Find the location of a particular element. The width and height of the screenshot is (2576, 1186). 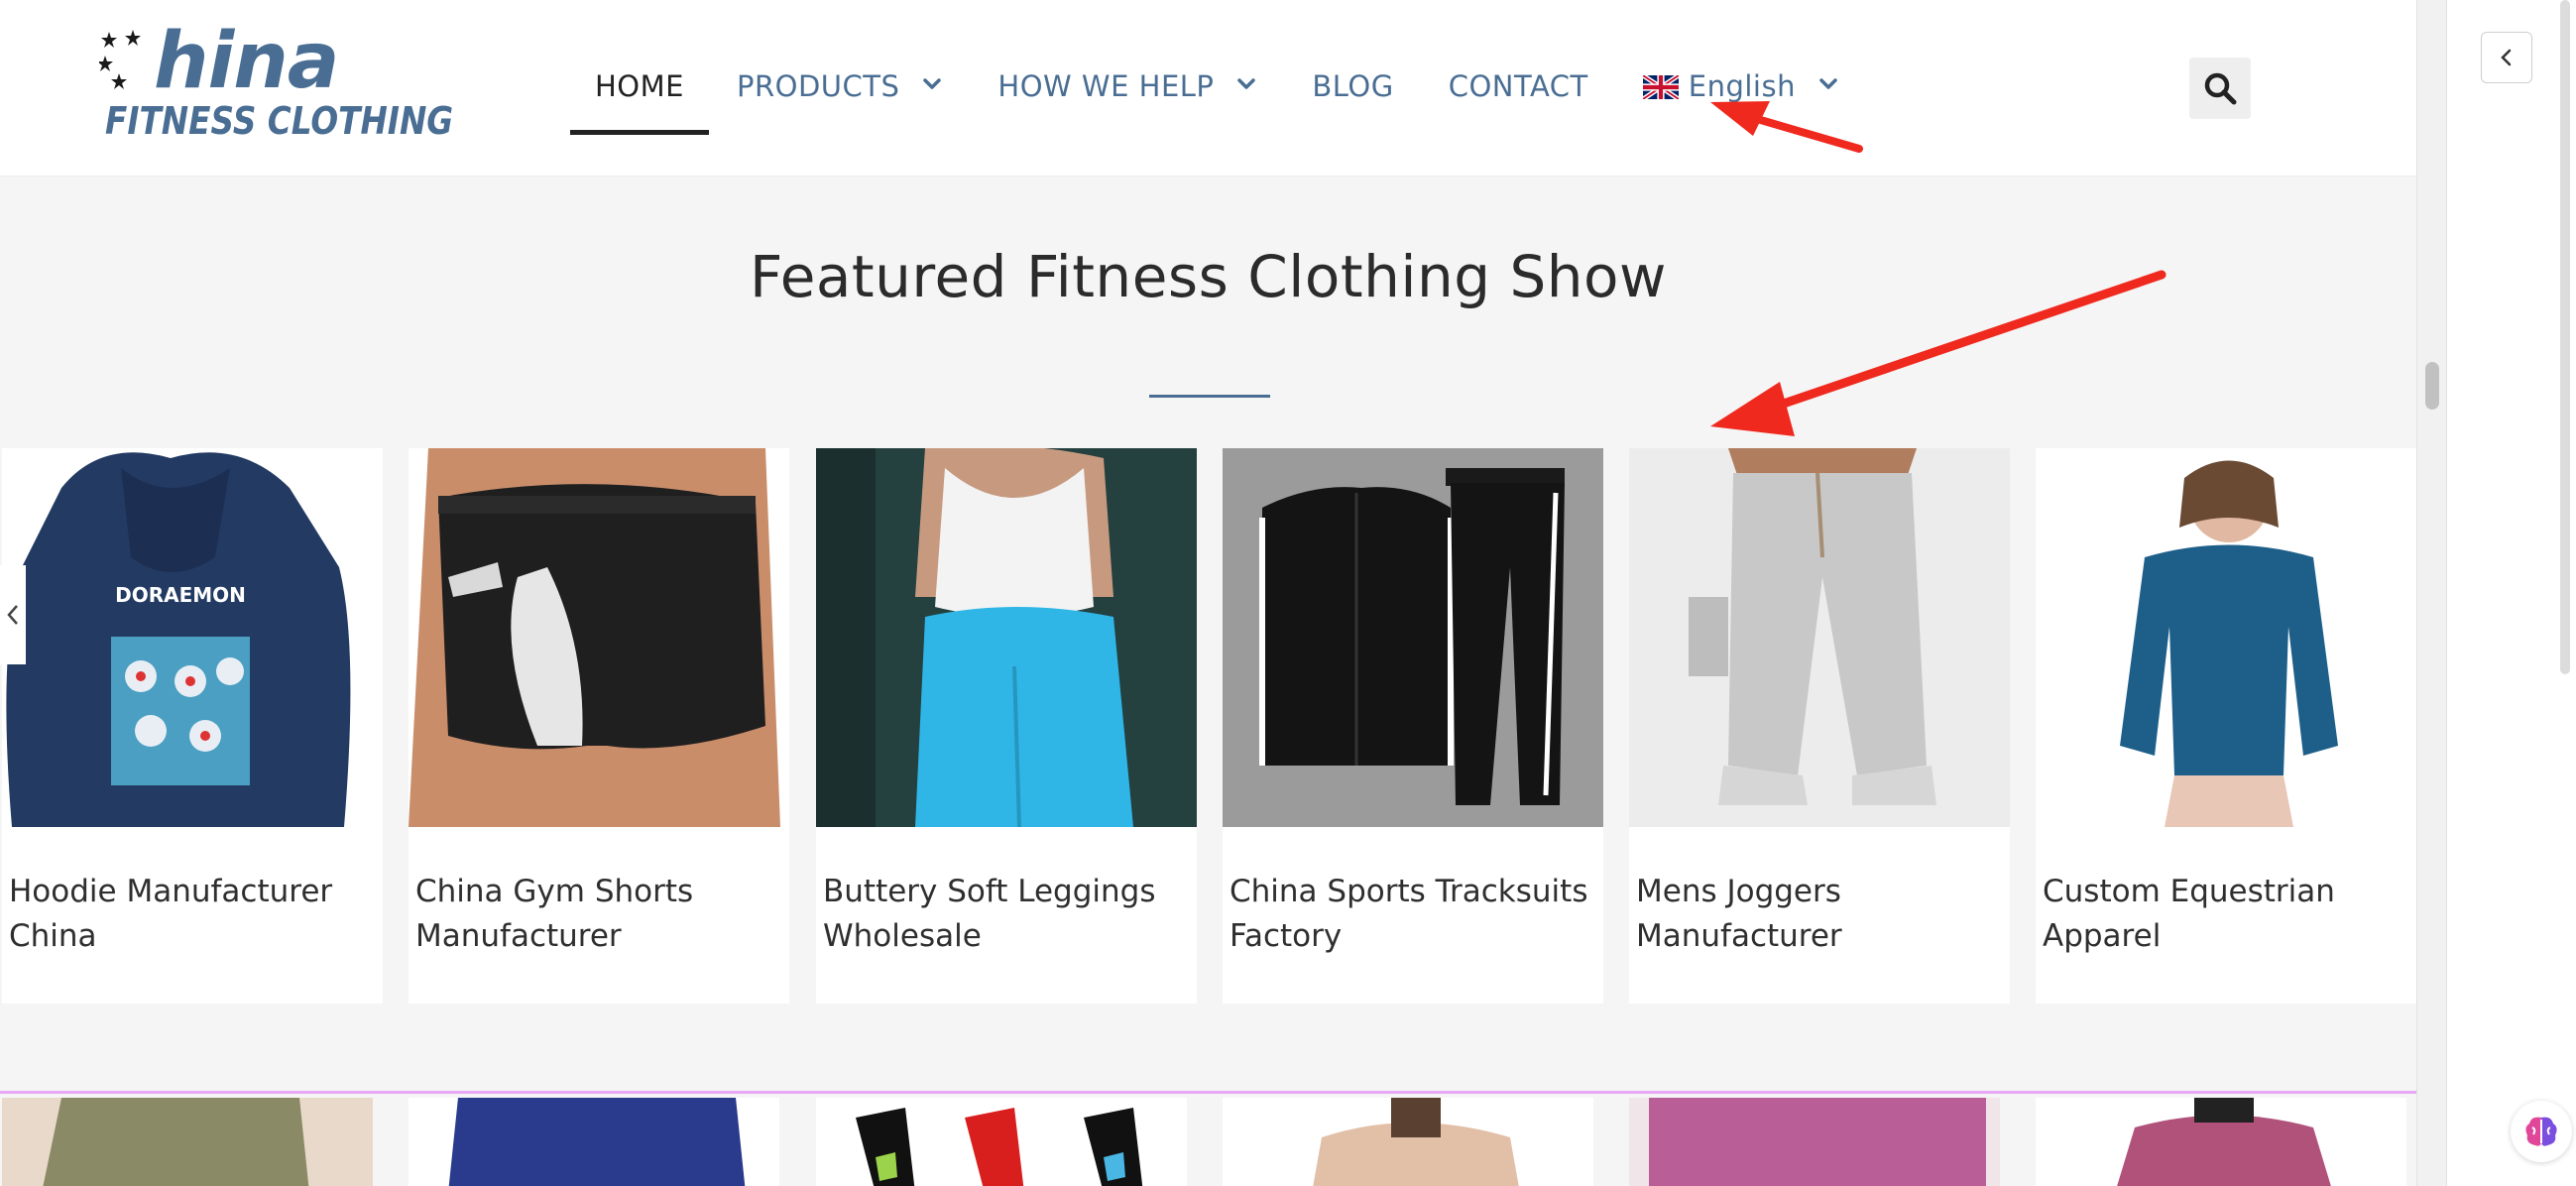

product-card: Buttery Soft Leggings Wholesale is located at coordinates (1007, 726).